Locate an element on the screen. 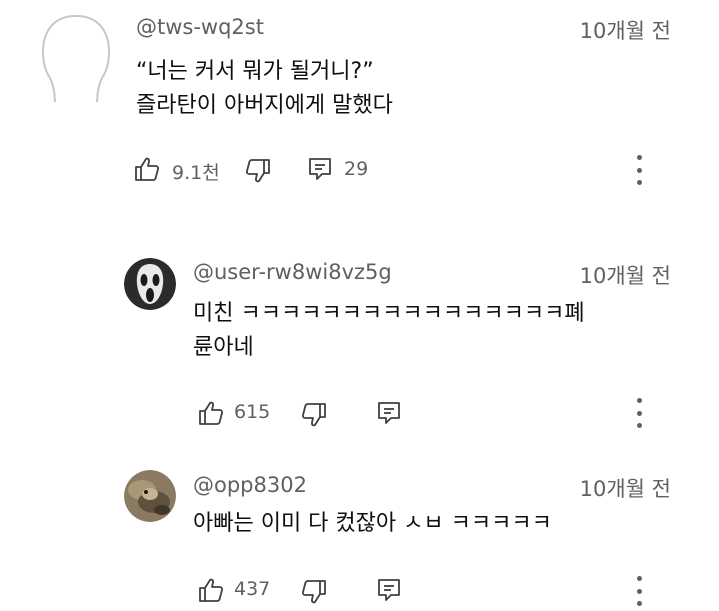 The width and height of the screenshot is (719, 611). avatar is located at coordinates (76, 57).